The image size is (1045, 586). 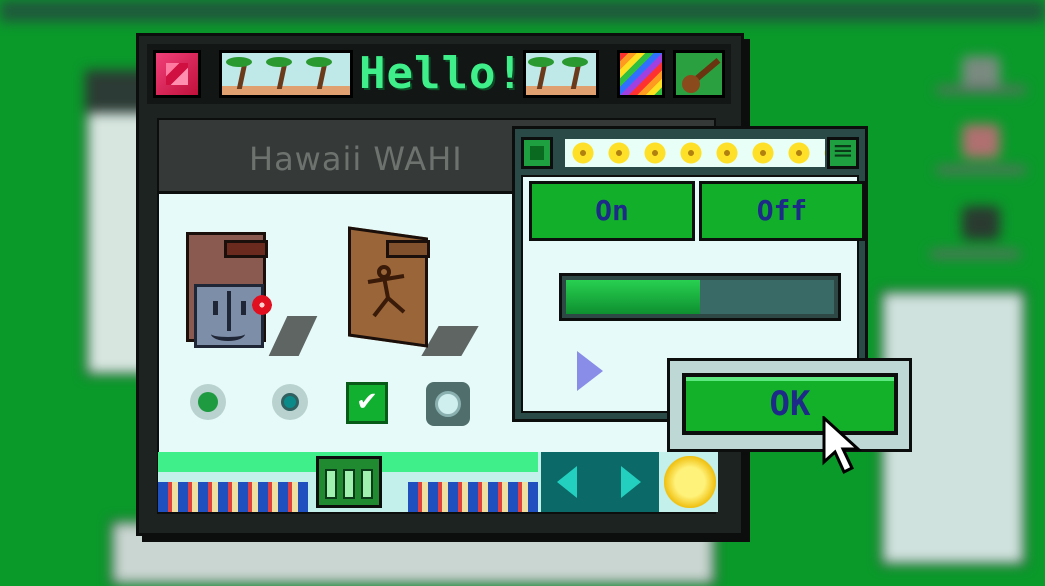 I want to click on panel-zoom-icon, so click(x=843, y=152).